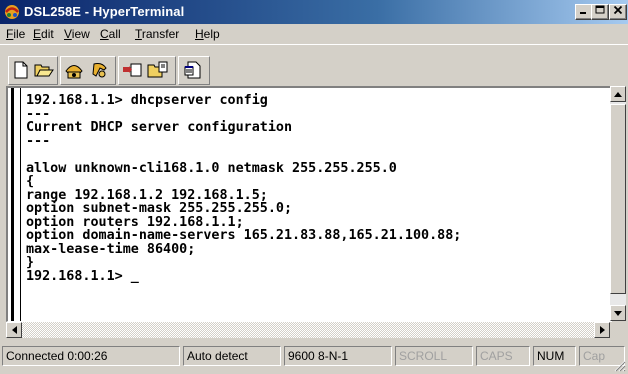  I want to click on menu-bar: File Edit View Call Transfer Help, so click(314, 34).